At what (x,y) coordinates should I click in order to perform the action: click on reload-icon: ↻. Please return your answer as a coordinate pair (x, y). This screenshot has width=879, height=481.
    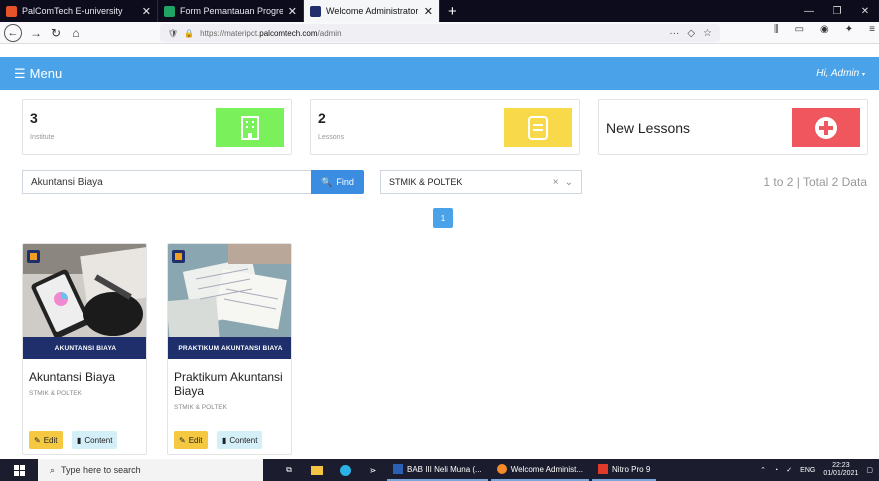
    Looking at the image, I should click on (56, 33).